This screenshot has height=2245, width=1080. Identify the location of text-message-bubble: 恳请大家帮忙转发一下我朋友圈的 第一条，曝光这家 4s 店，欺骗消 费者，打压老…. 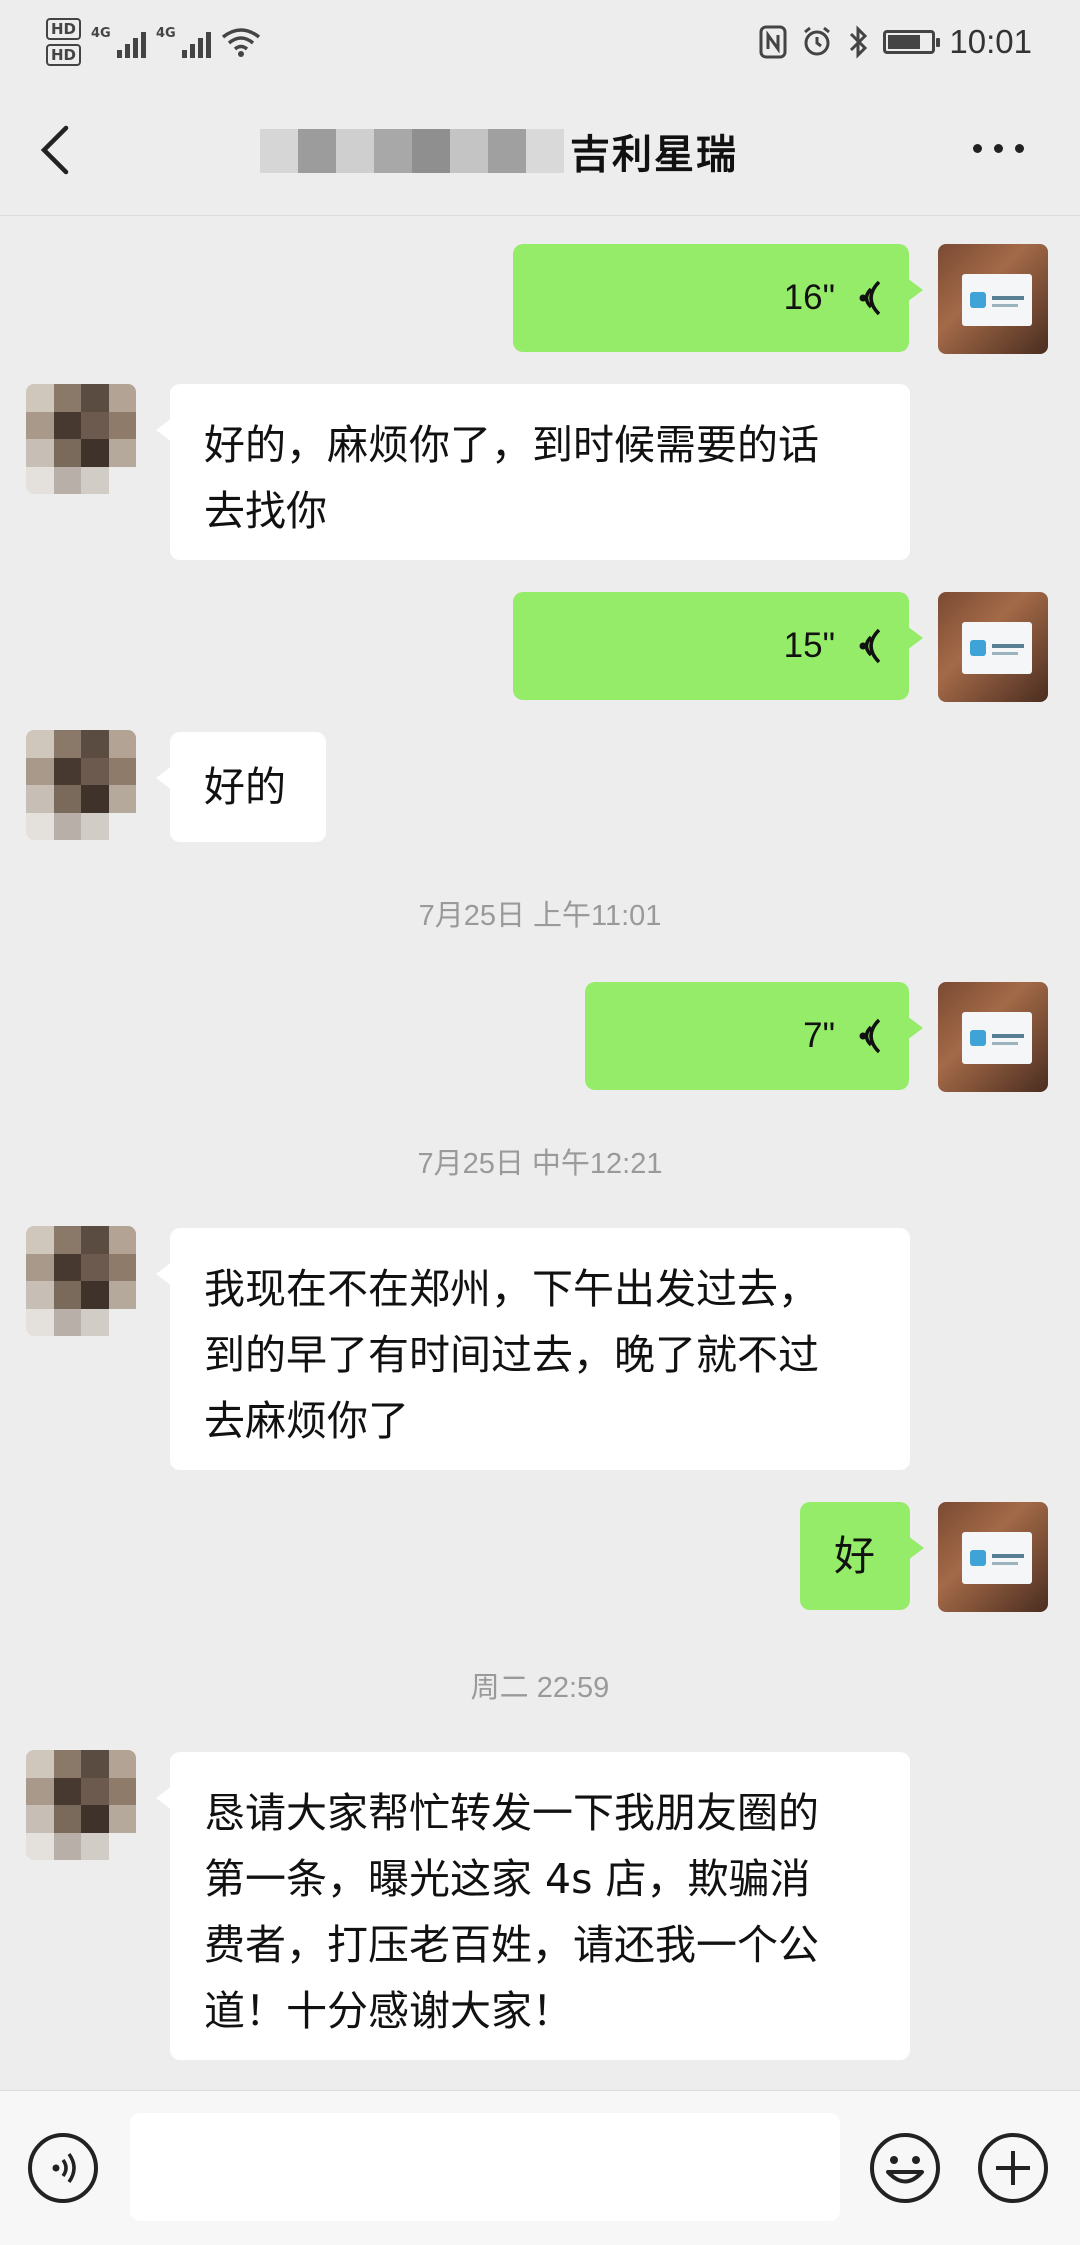
(533, 1906).